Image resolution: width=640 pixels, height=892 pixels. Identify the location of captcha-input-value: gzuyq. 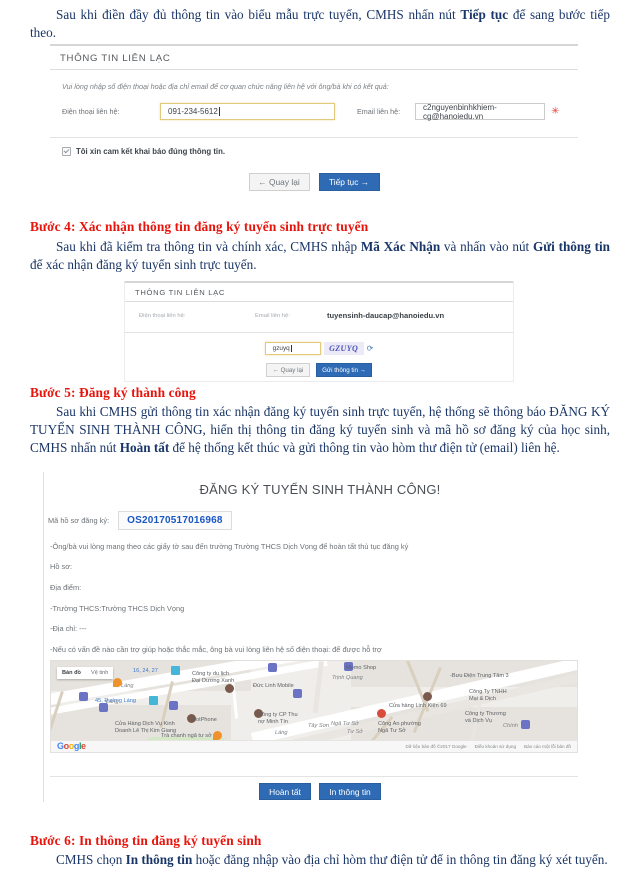
(281, 348).